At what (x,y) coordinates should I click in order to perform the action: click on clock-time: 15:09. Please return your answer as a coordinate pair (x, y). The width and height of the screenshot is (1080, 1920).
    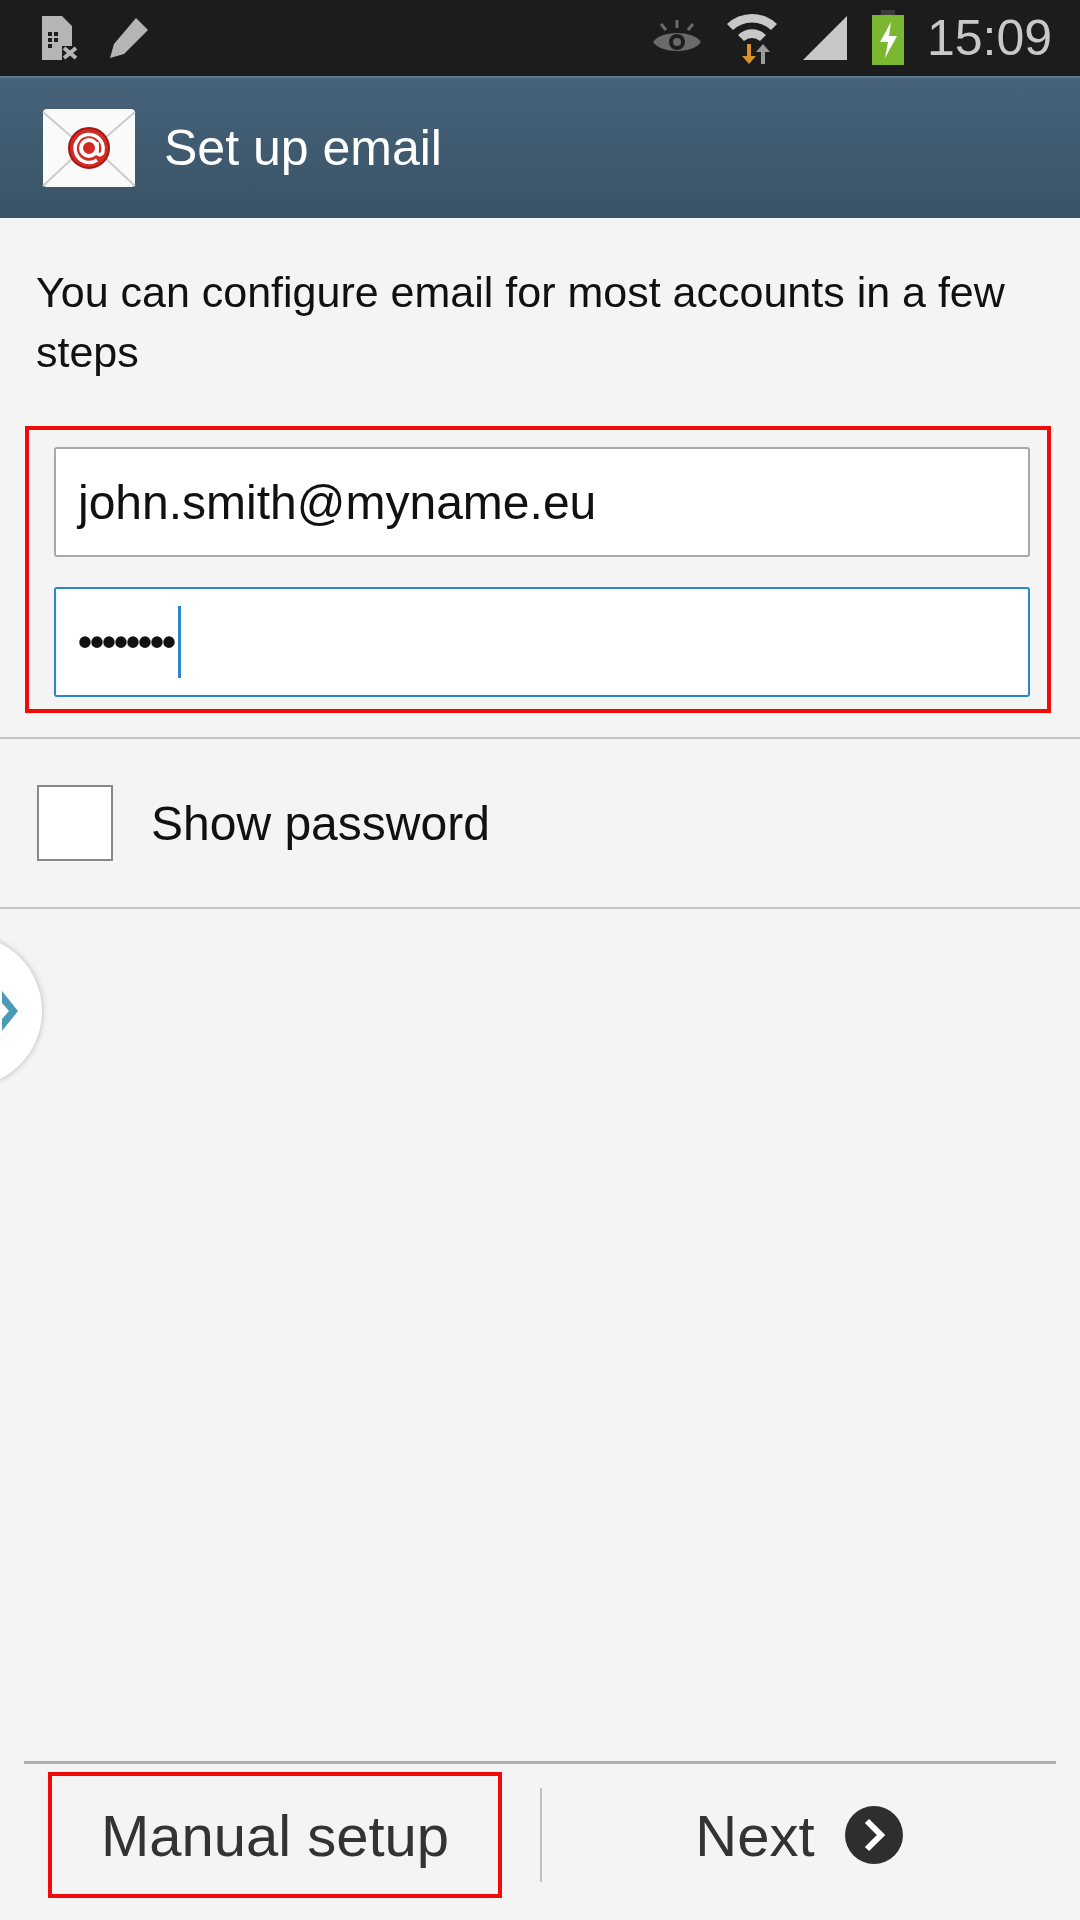
    Looking at the image, I should click on (989, 38).